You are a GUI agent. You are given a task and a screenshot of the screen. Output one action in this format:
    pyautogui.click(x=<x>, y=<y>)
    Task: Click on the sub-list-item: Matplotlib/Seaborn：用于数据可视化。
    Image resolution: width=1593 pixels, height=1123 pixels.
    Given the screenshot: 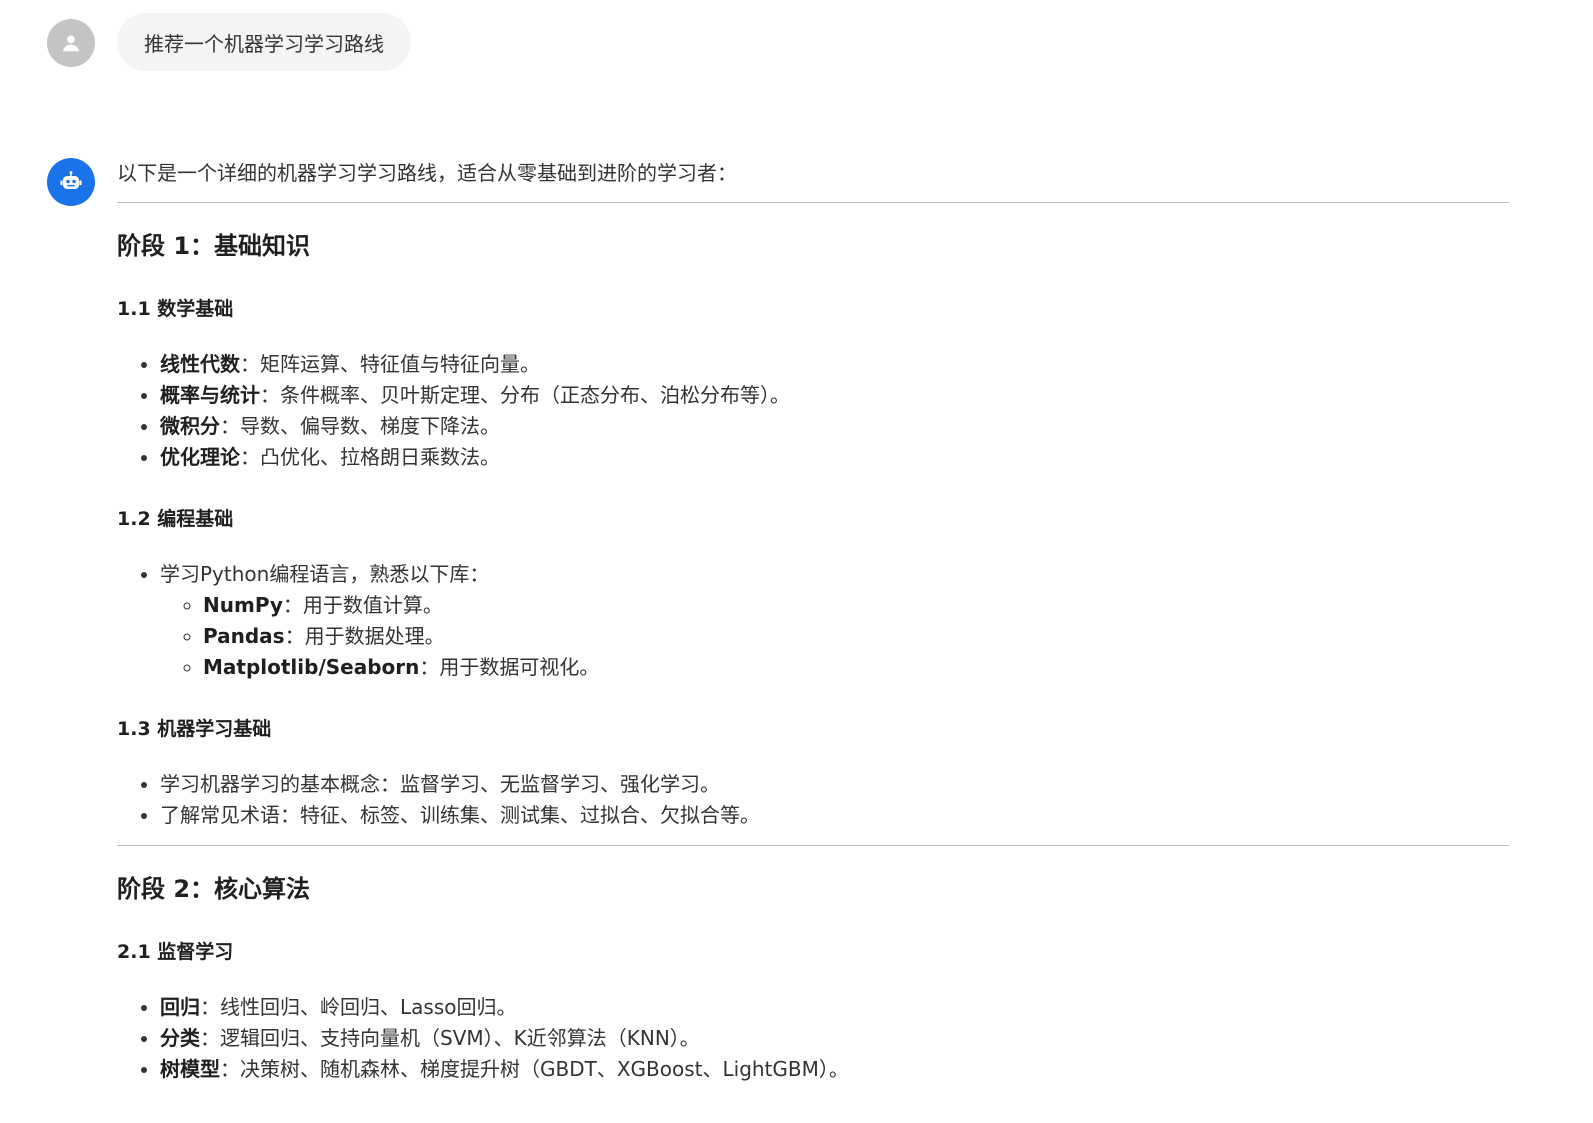 What is the action you would take?
    pyautogui.click(x=856, y=667)
    